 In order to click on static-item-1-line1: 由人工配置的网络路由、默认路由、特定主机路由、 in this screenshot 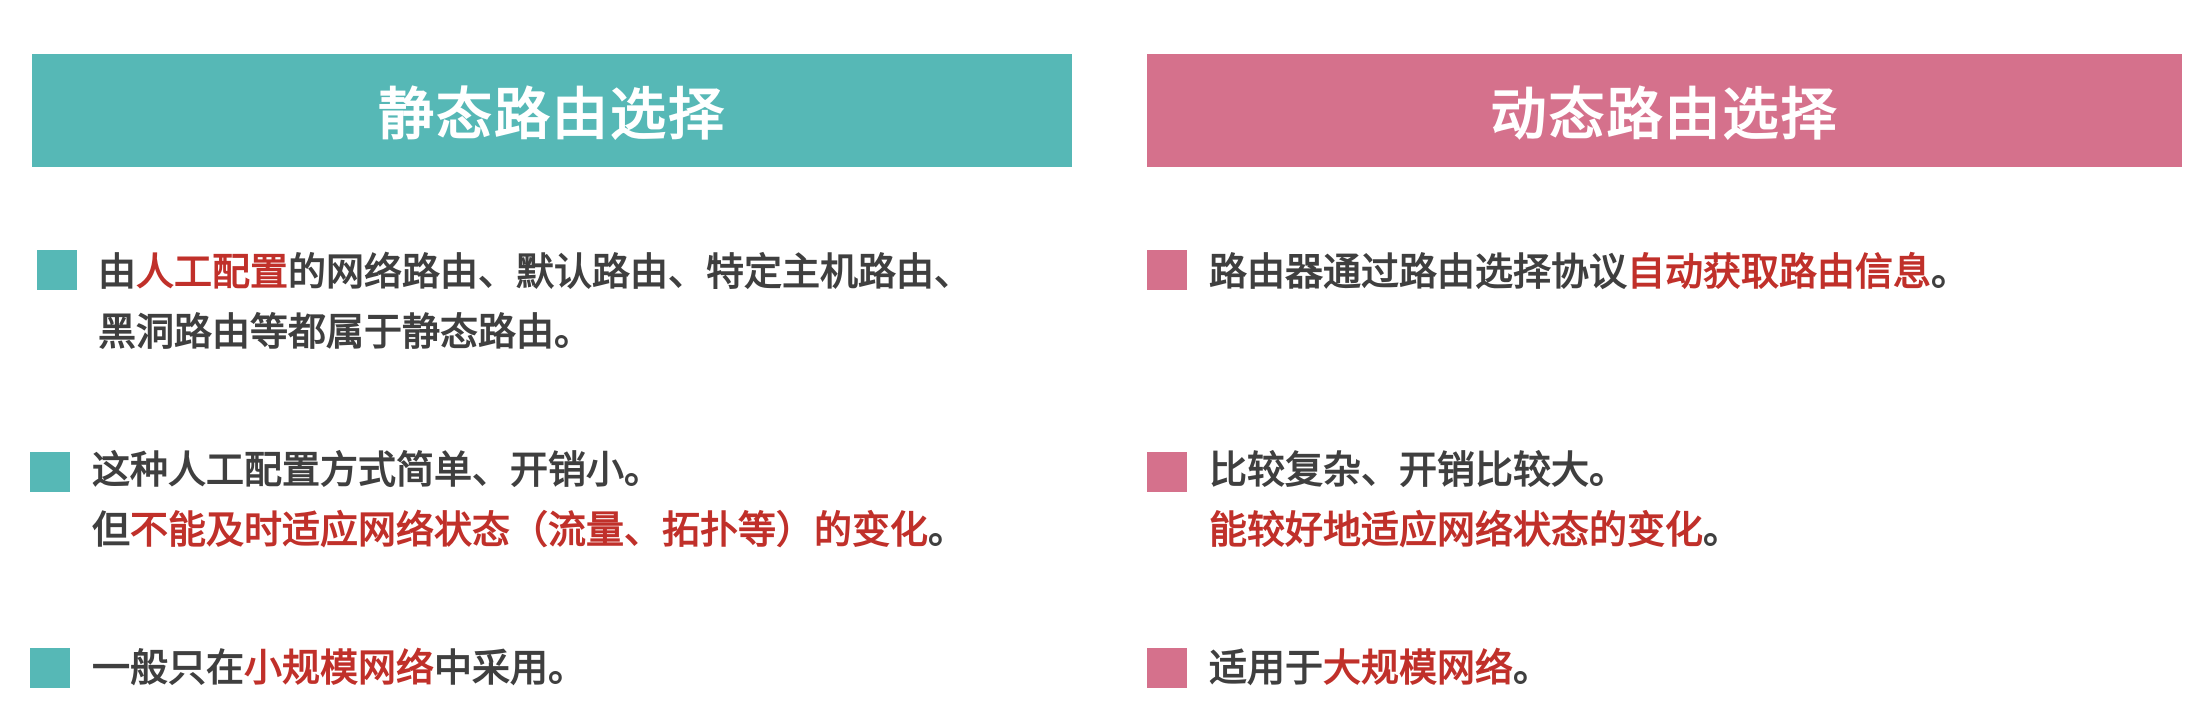, I will do `click(535, 272)`.